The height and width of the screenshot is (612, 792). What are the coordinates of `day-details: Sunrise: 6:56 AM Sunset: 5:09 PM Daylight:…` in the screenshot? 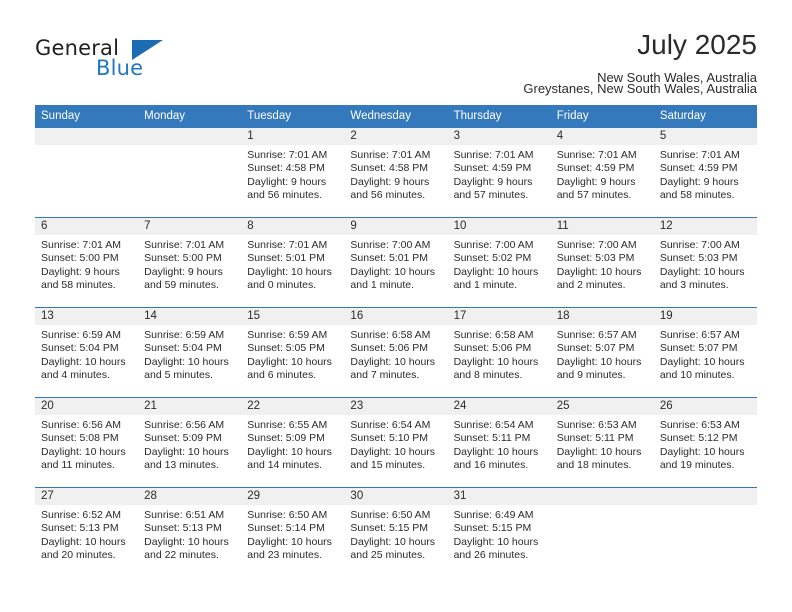 It's located at (189, 444).